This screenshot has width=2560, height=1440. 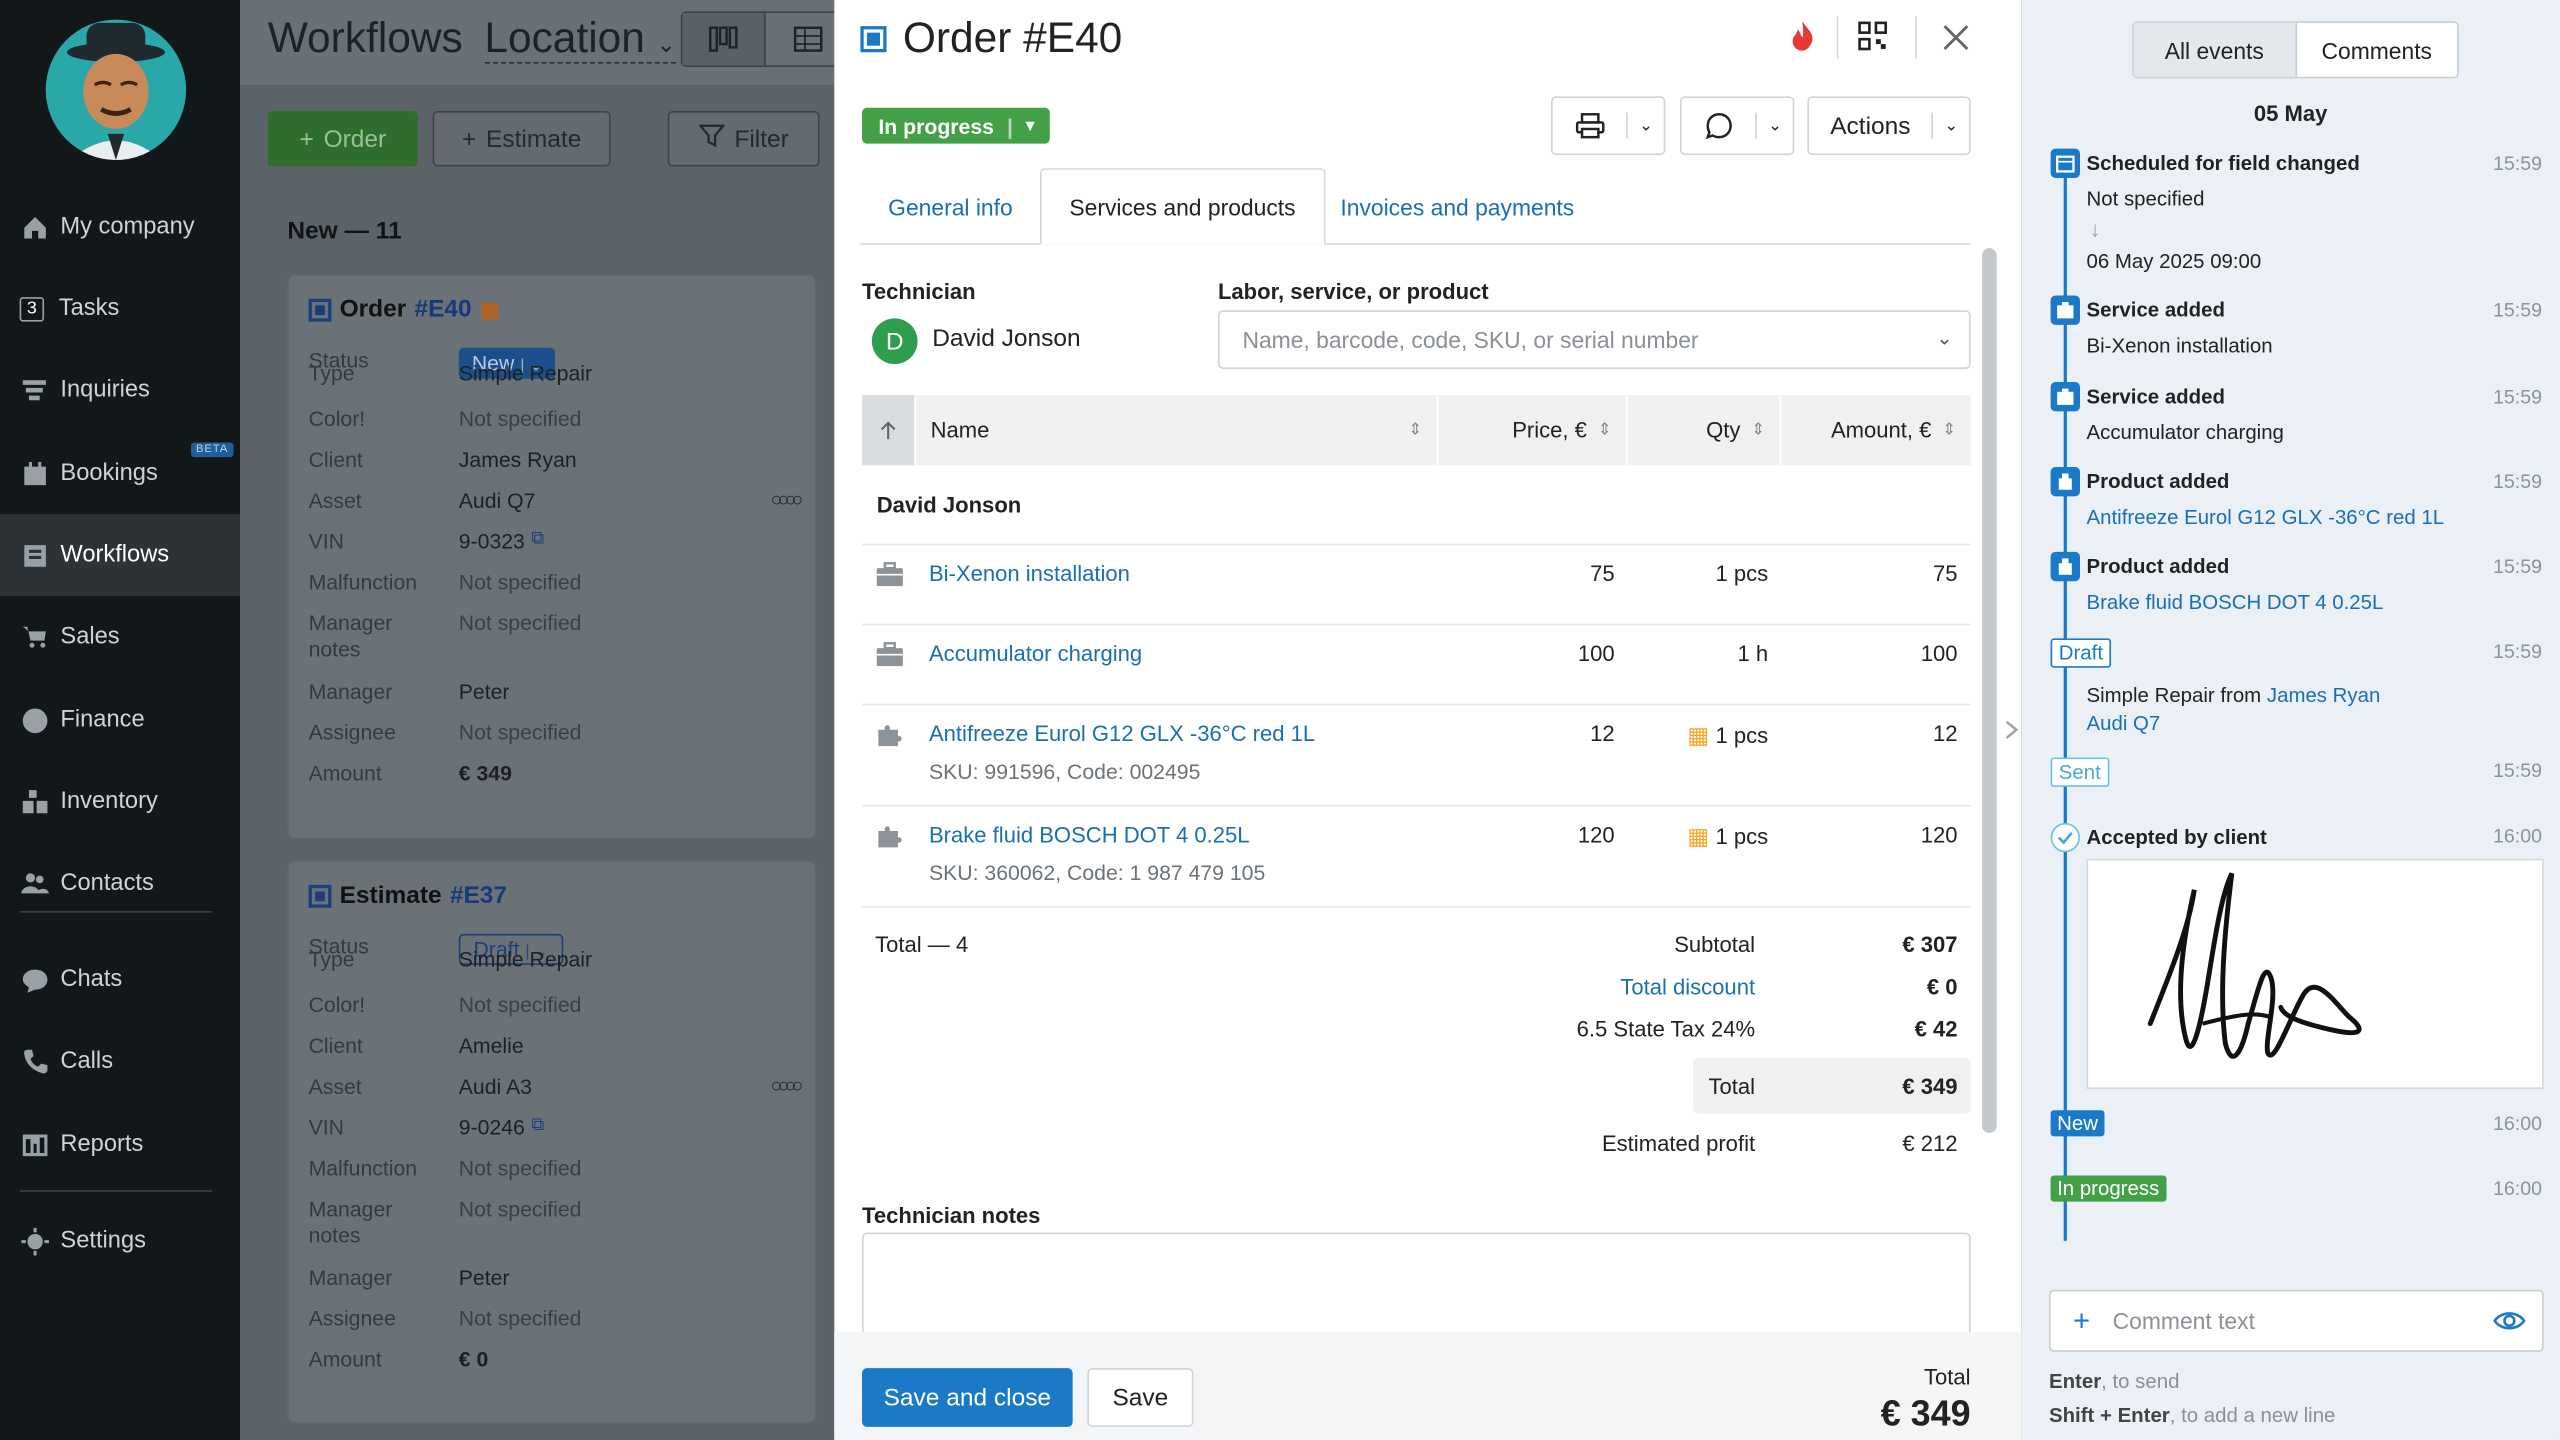 I want to click on field-label: Client, so click(x=335, y=459).